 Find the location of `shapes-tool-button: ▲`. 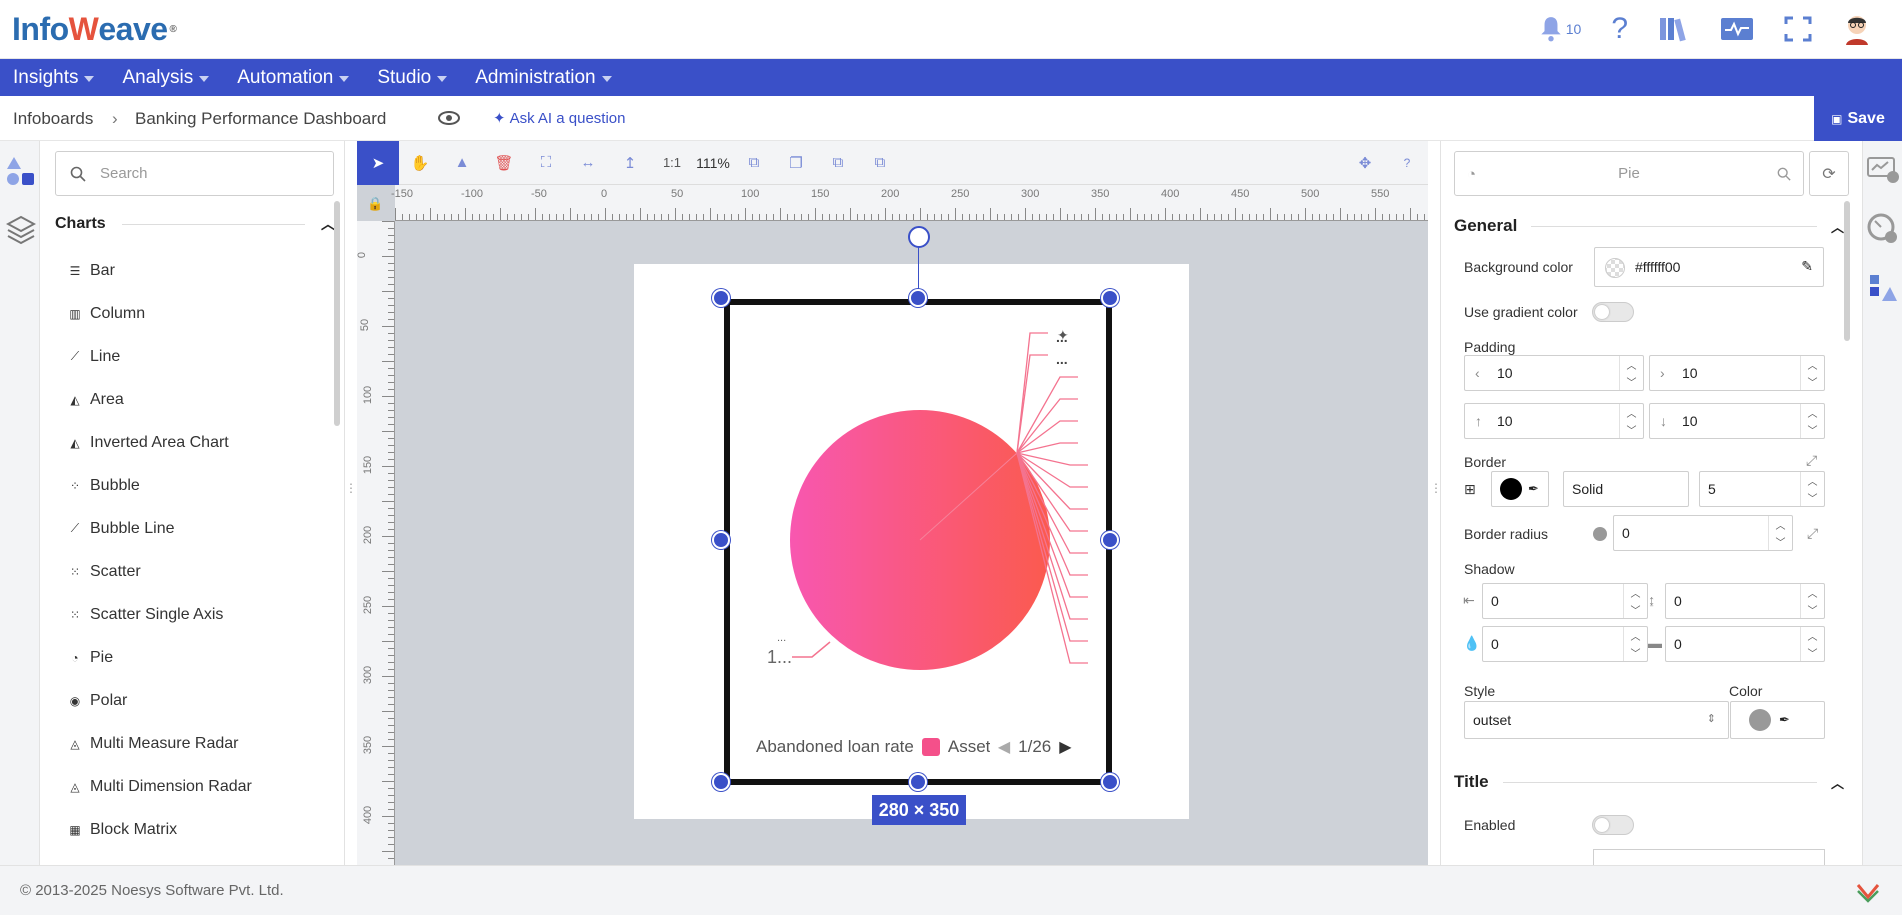

shapes-tool-button: ▲ is located at coordinates (462, 163).